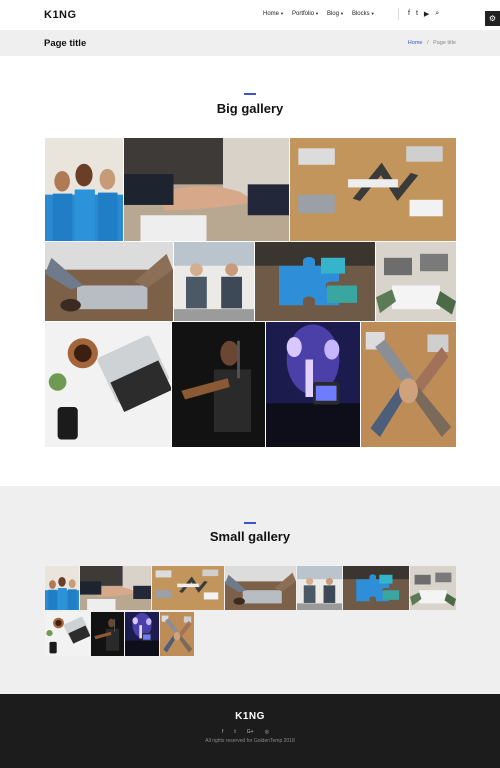 The image size is (500, 768). Describe the element at coordinates (363, 14) in the screenshot. I see `nav-item-blocks: Blocks▼` at that location.